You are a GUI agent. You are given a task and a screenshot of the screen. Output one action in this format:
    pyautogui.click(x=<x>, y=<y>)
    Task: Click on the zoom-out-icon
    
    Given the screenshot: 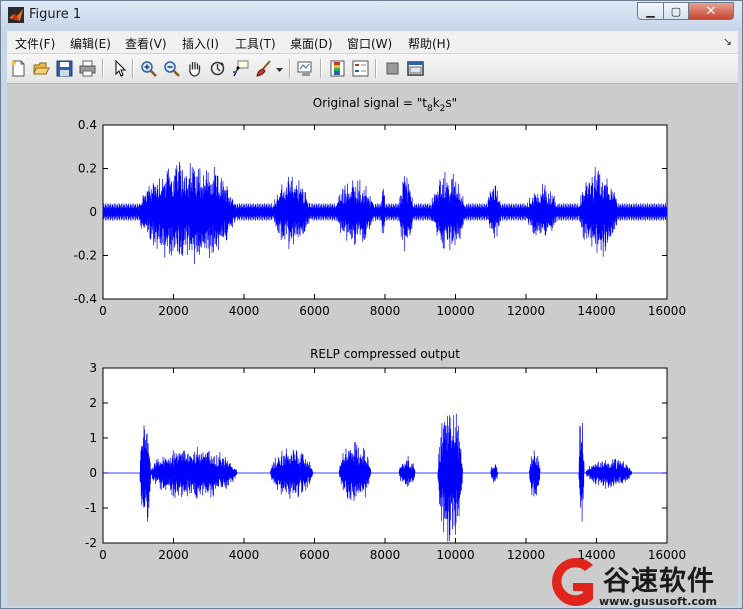 What is the action you would take?
    pyautogui.click(x=171, y=68)
    